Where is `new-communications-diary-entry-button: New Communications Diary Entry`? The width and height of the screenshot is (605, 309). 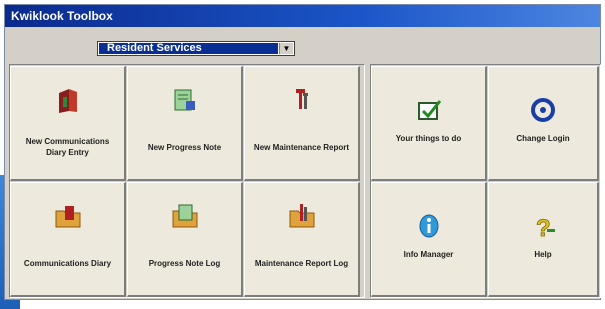
new-communications-diary-entry-button: New Communications Diary Entry is located at coordinates (68, 123).